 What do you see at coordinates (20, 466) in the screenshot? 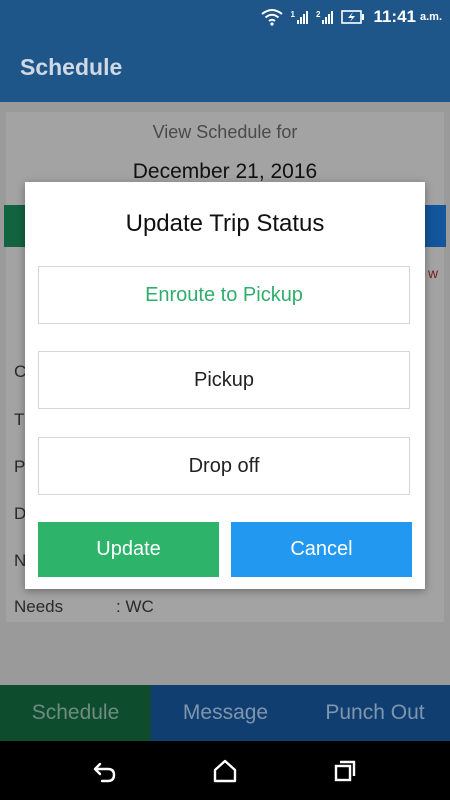
I see `field-label-fragment: P` at bounding box center [20, 466].